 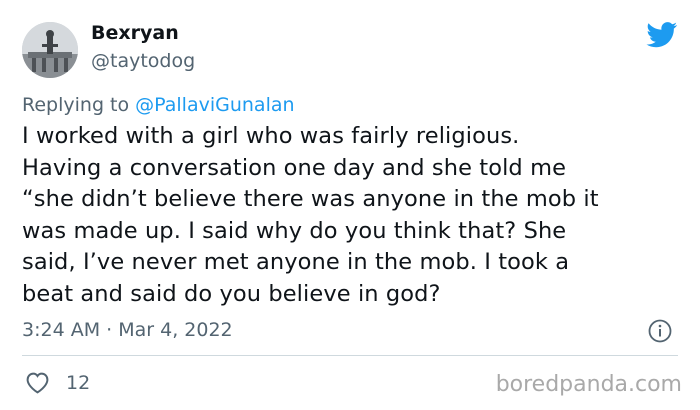 What do you see at coordinates (37, 382) in the screenshot?
I see `heart-icon` at bounding box center [37, 382].